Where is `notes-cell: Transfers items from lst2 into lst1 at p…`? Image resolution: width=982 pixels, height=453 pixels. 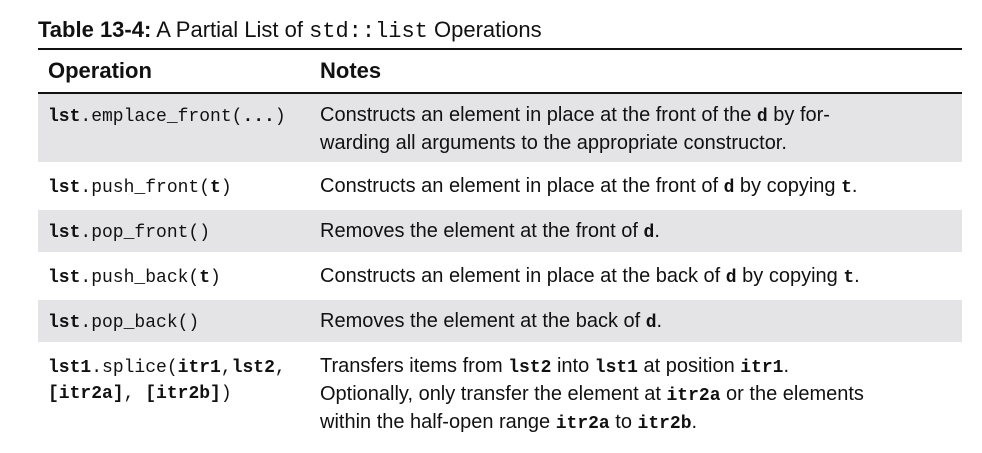 notes-cell: Transfers items from lst2 into lst1 at p… is located at coordinates (636, 391).